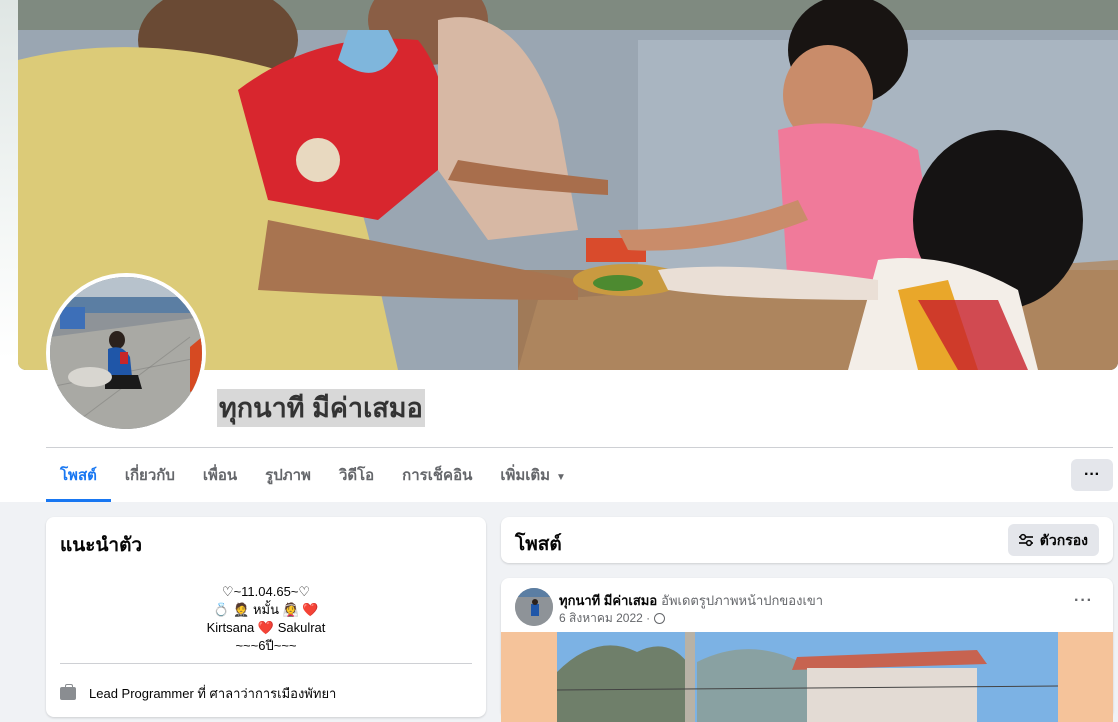 The image size is (1118, 722). What do you see at coordinates (213, 693) in the screenshot?
I see `work-text: Lead Programmer ที่ ศาลาว่าการเมืองพัทยา` at bounding box center [213, 693].